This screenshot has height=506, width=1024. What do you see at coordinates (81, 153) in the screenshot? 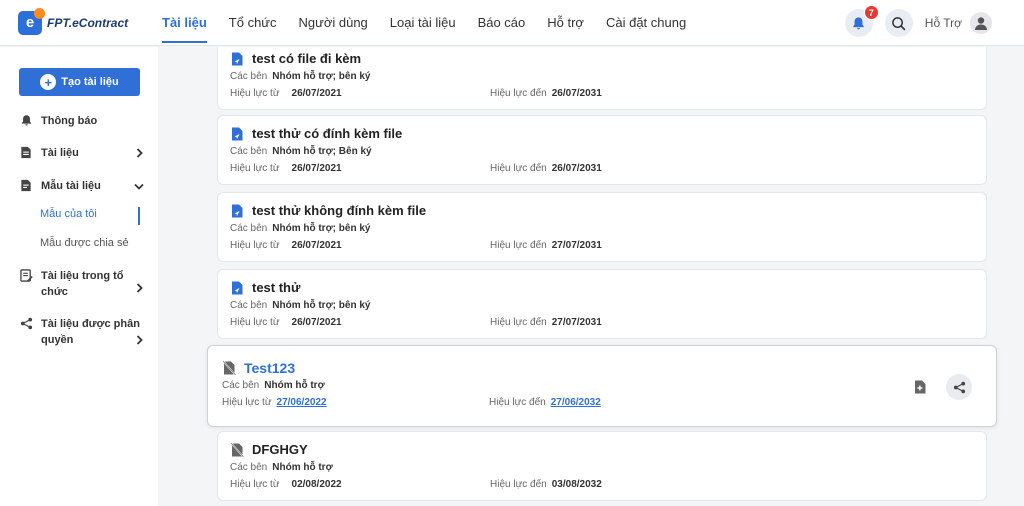
I see `sidebar-item-documents: Tài liệu` at bounding box center [81, 153].